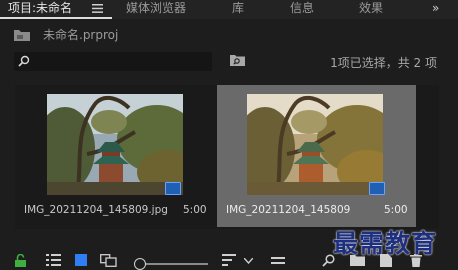 Image resolution: width=458 pixels, height=270 pixels. Describe the element at coordinates (173, 188) in the screenshot. I see `image-sequence-icon` at that location.